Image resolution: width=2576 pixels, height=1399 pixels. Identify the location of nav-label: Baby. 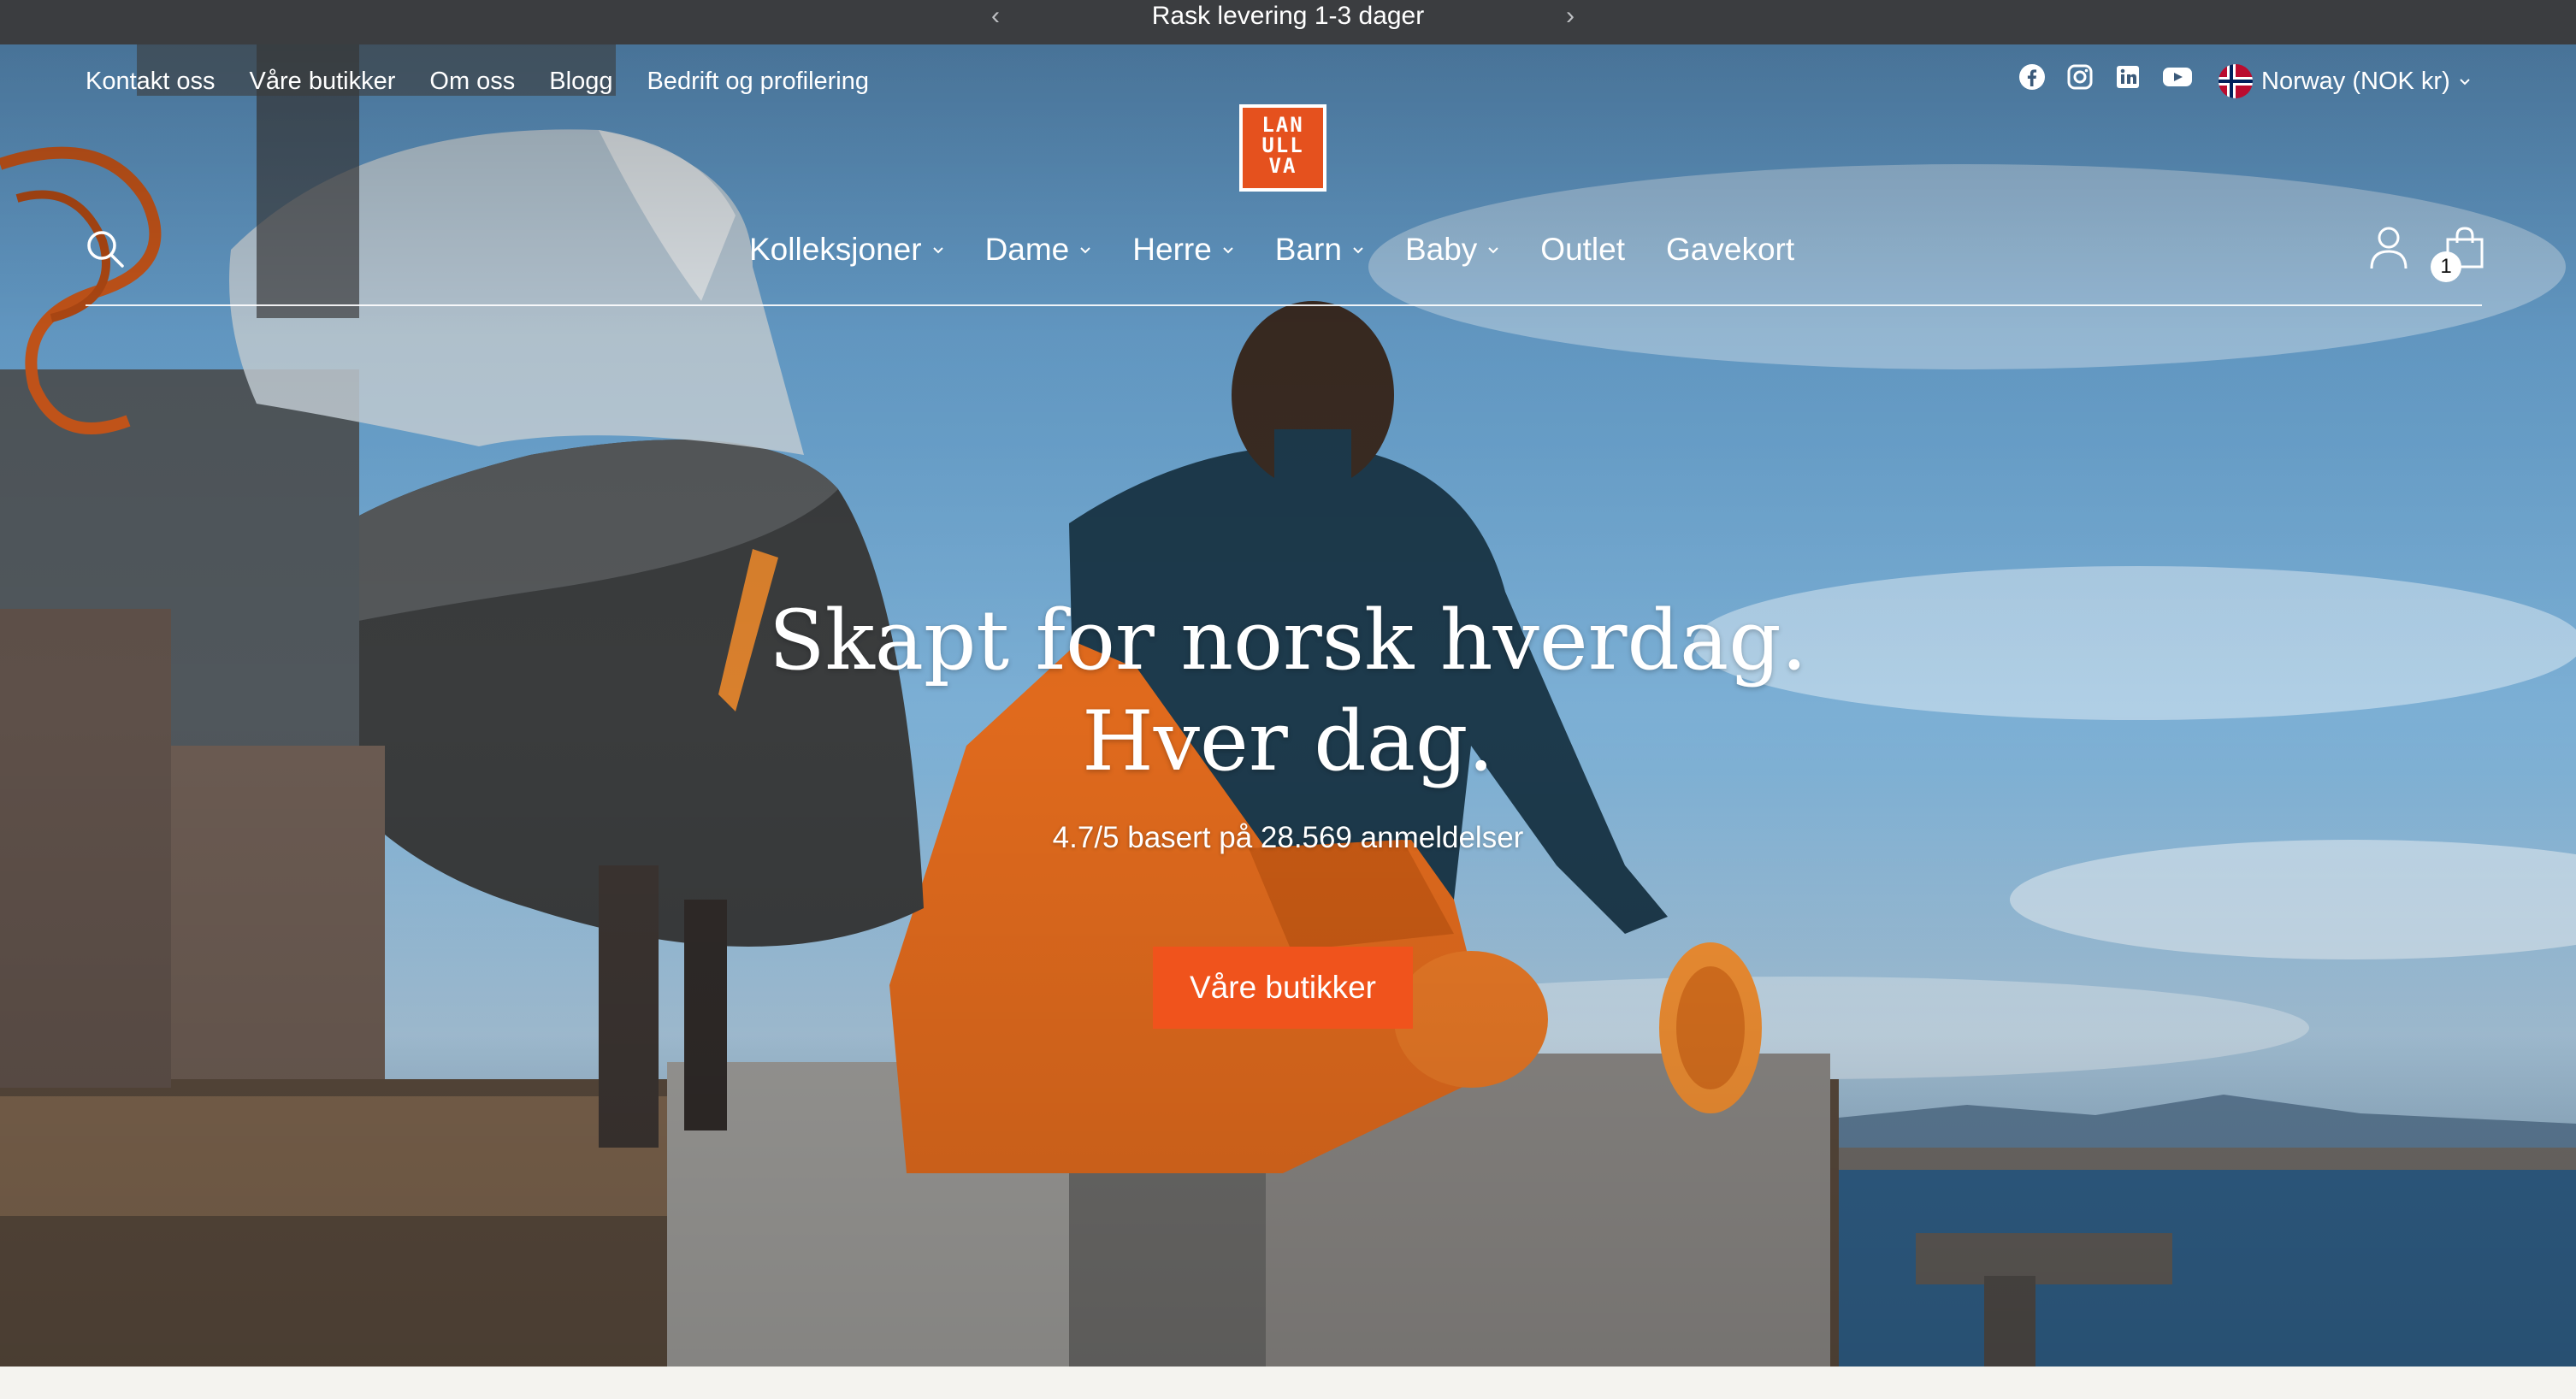
(1441, 249).